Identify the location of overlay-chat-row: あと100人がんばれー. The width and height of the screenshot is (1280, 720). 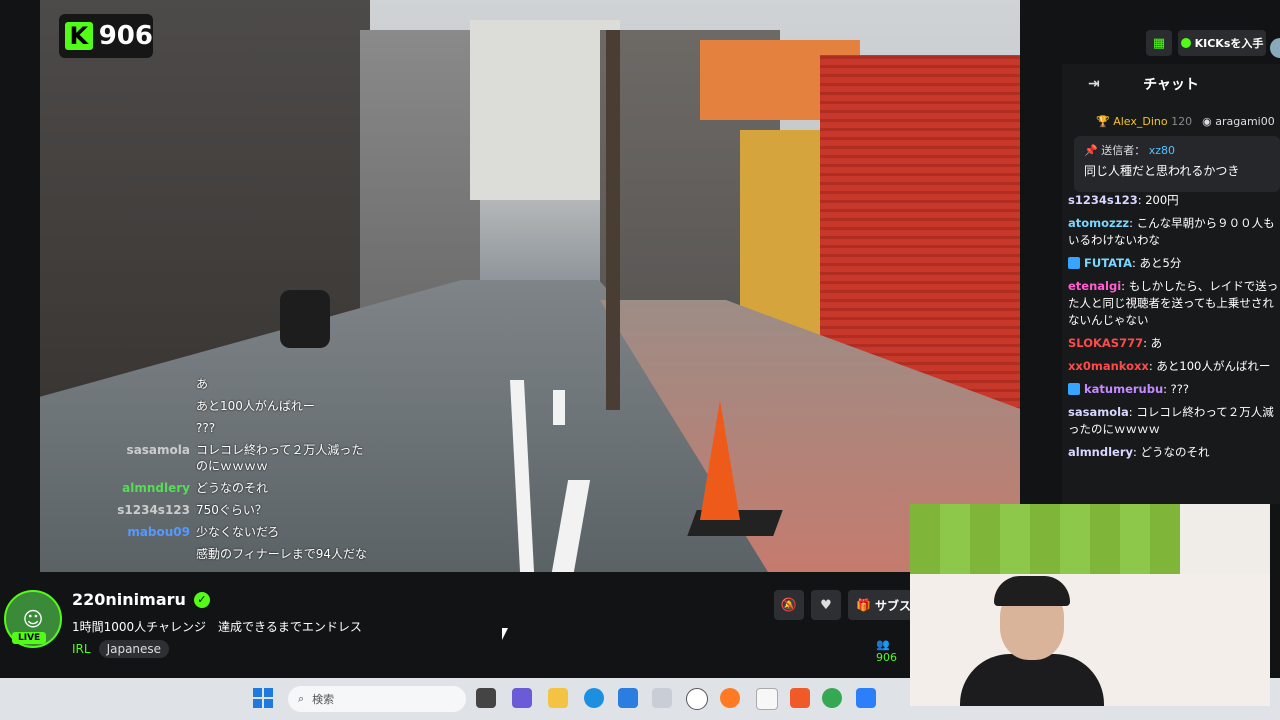
(240, 406).